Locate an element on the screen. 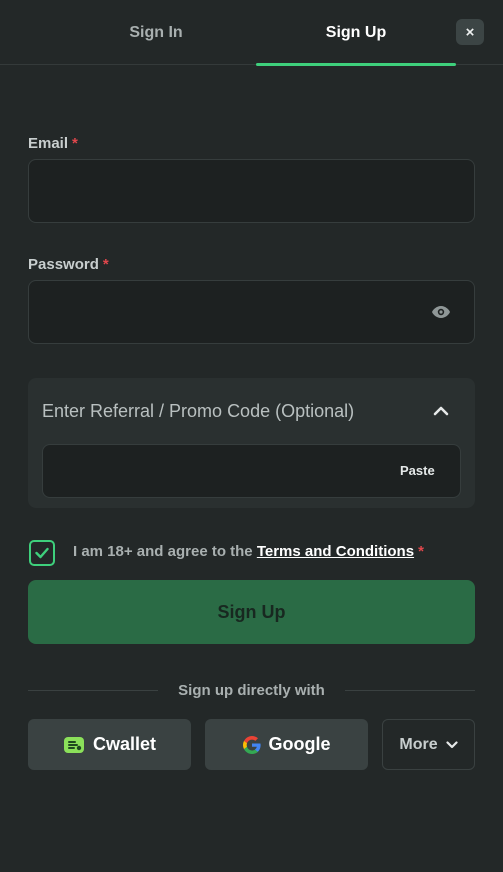 The width and height of the screenshot is (503, 872). email-label: Email * is located at coordinates (53, 143).